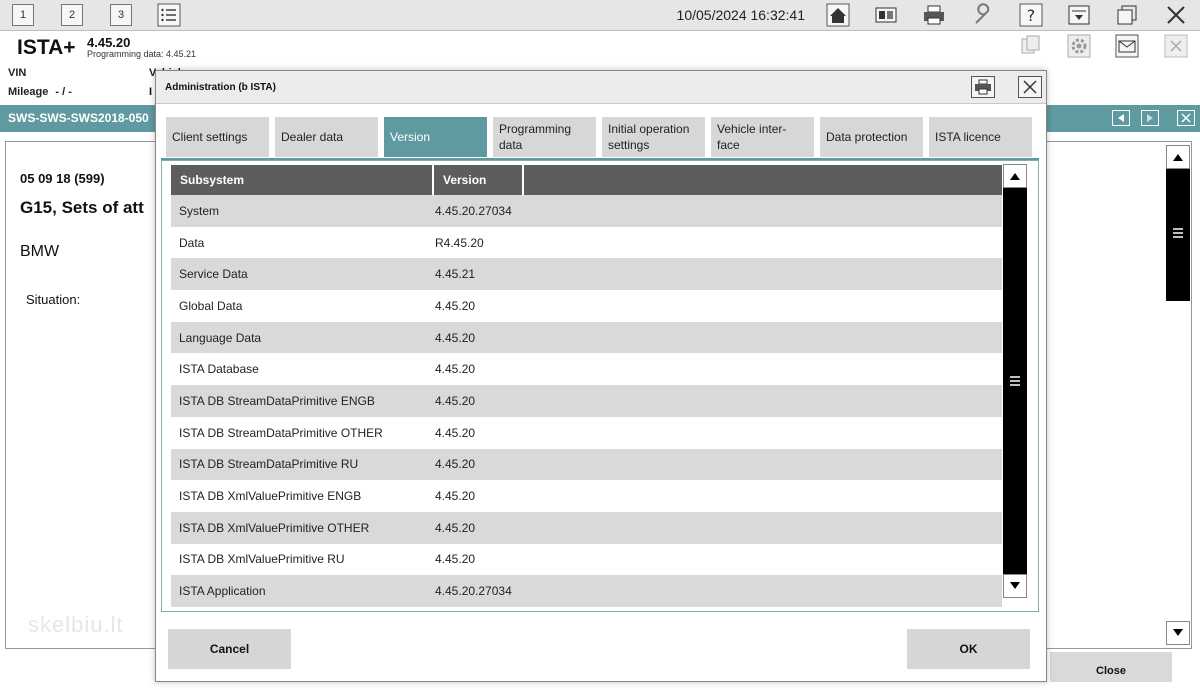 Image resolution: width=1200 pixels, height=690 pixels. I want to click on cell-subsystem: ISTA DB XmlValuePrimitive RU, so click(262, 559).